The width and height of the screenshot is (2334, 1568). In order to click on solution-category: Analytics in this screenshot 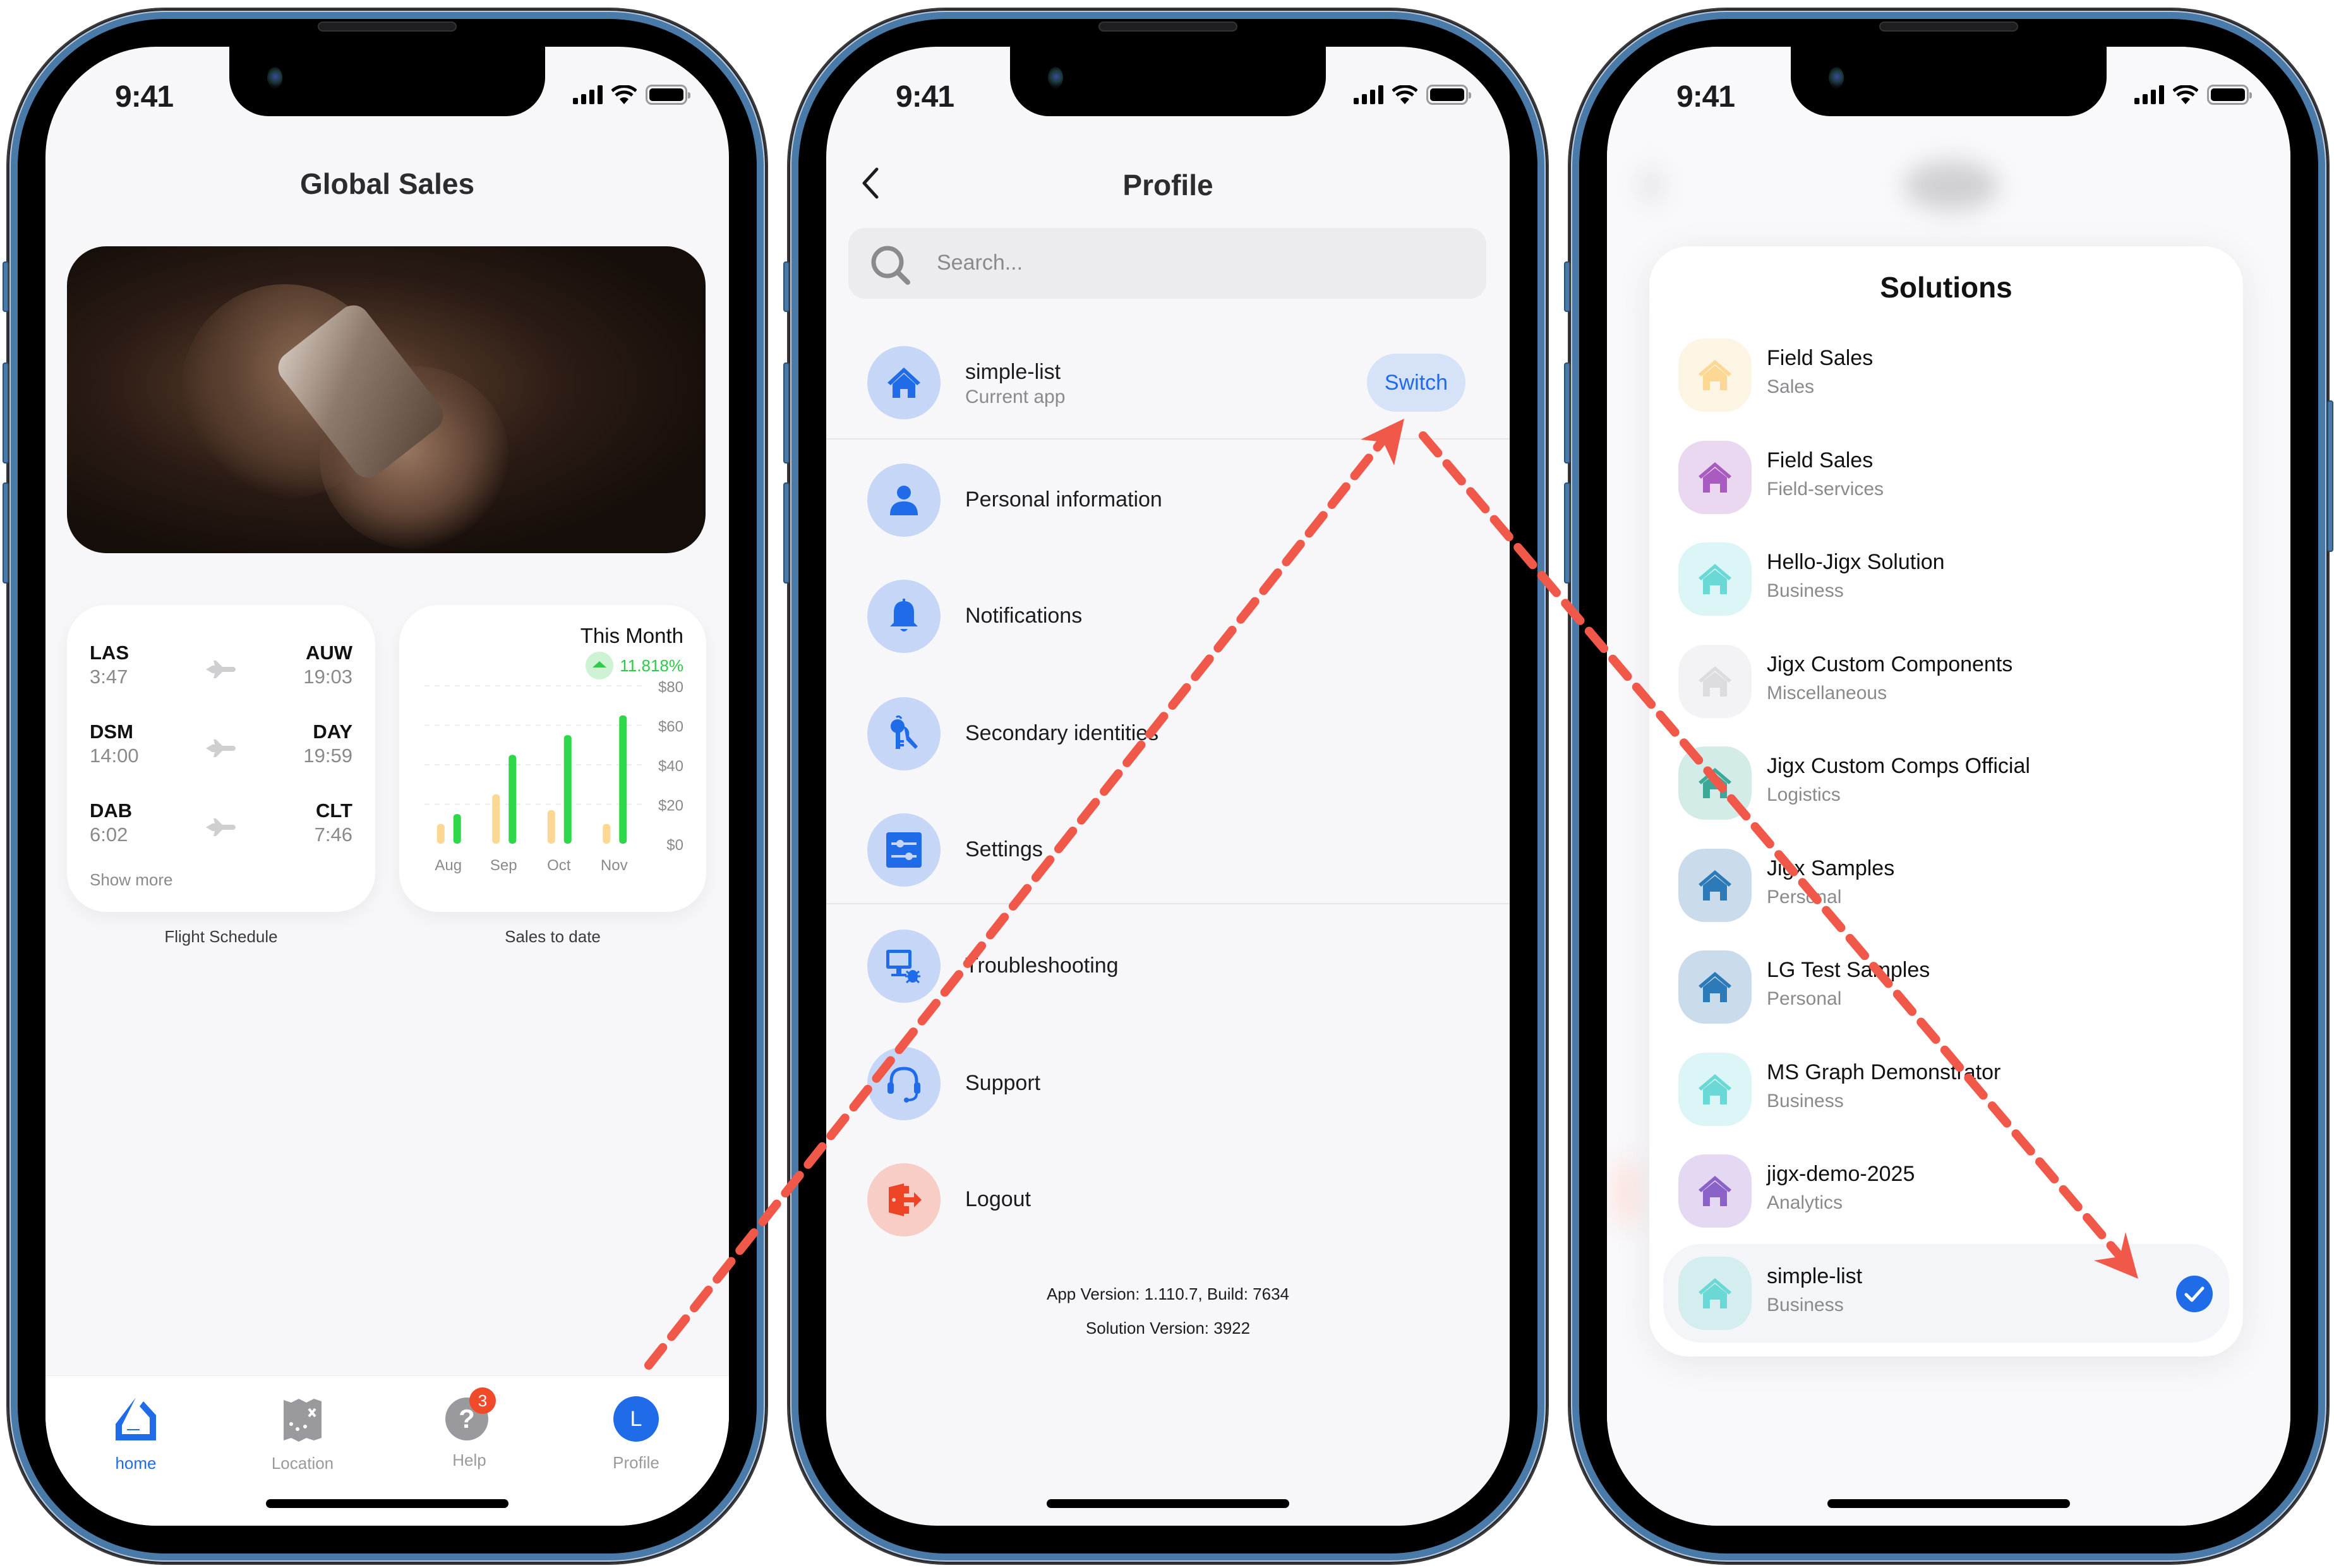, I will do `click(1805, 1203)`.